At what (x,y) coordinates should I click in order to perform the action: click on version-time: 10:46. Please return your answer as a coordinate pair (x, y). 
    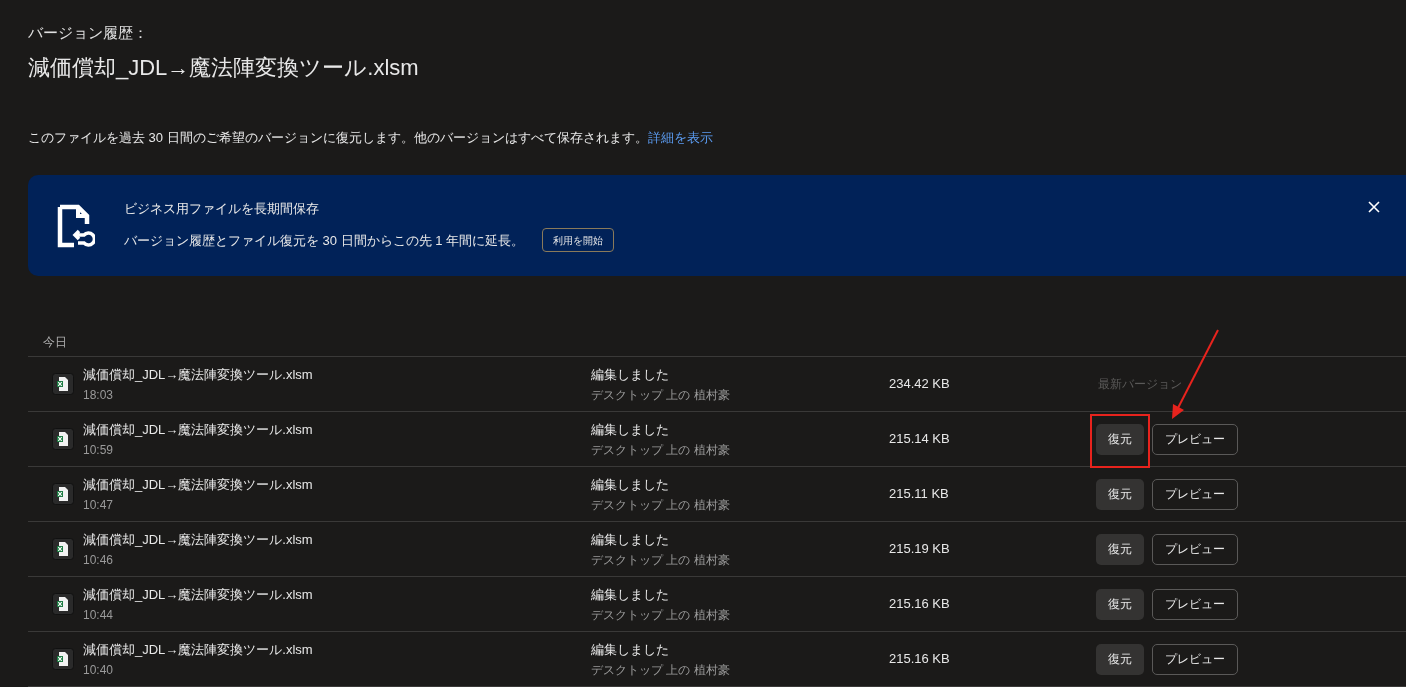
    Looking at the image, I should click on (99, 559).